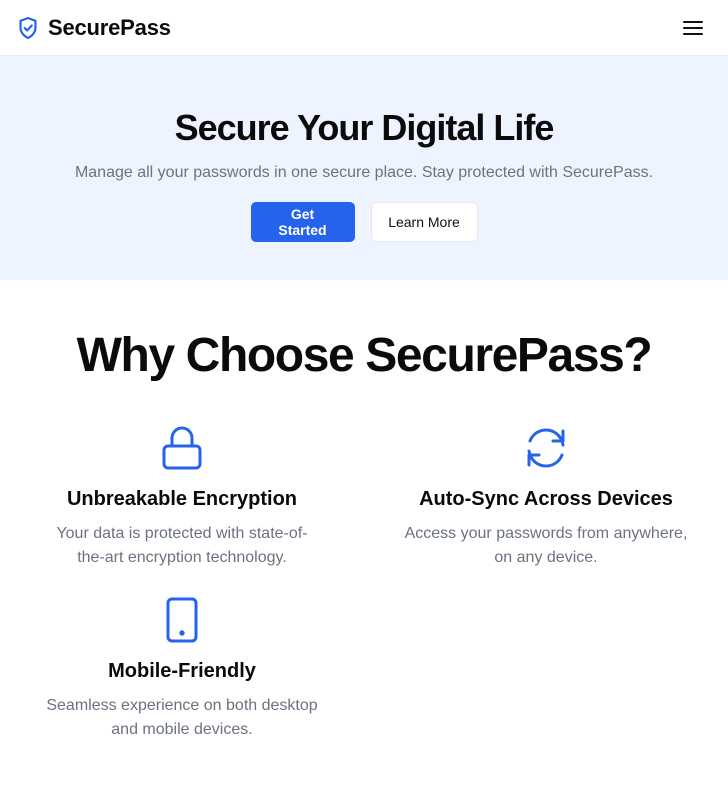 The height and width of the screenshot is (807, 728). I want to click on feature-title: Mobile-Friendly, so click(182, 671).